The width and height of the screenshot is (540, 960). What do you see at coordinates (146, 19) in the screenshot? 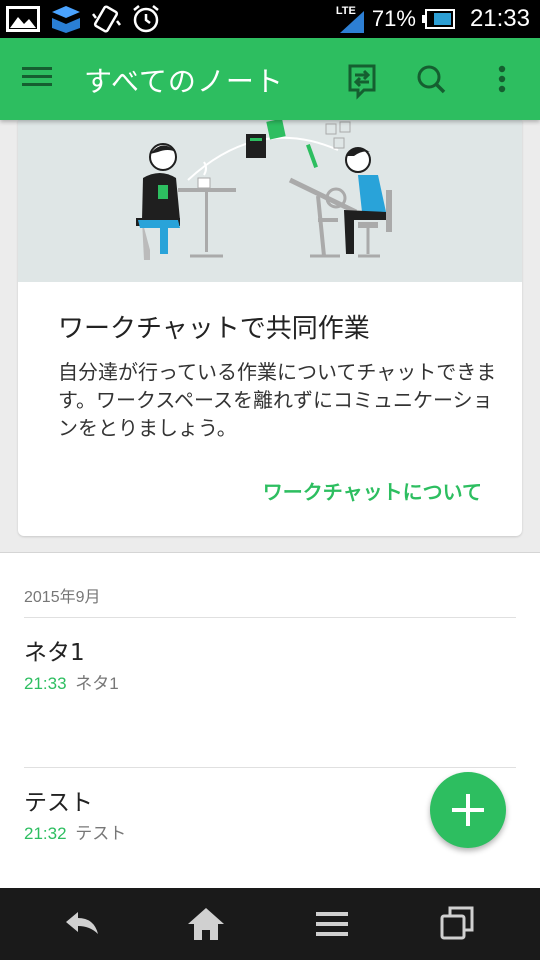
I see `alarm-icon` at bounding box center [146, 19].